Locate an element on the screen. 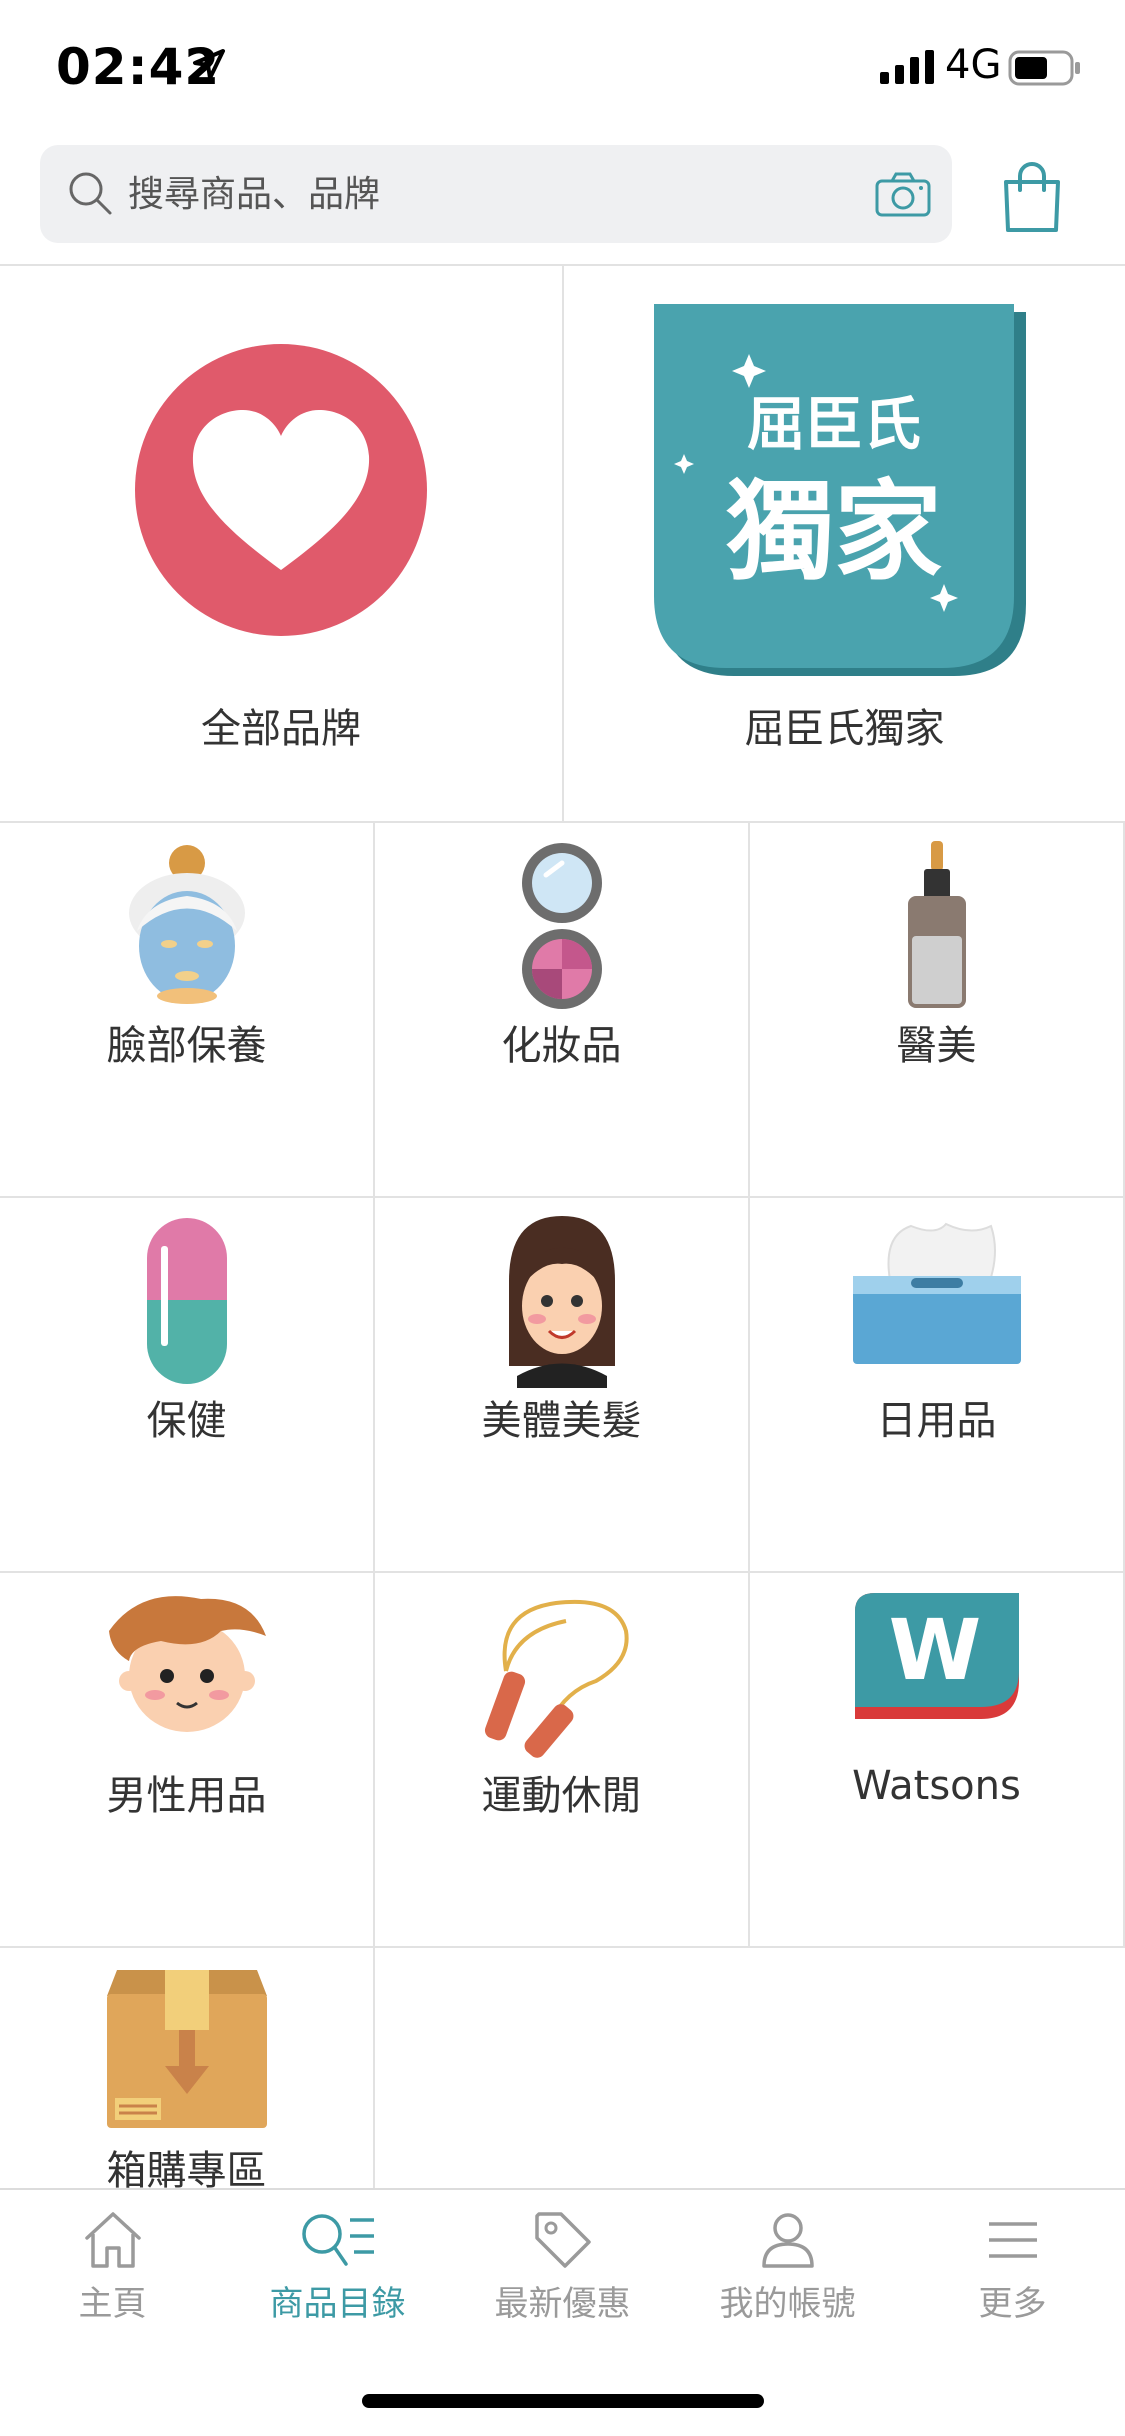 Image resolution: width=1125 pixels, height=2436 pixels. user-icon is located at coordinates (787, 2240).